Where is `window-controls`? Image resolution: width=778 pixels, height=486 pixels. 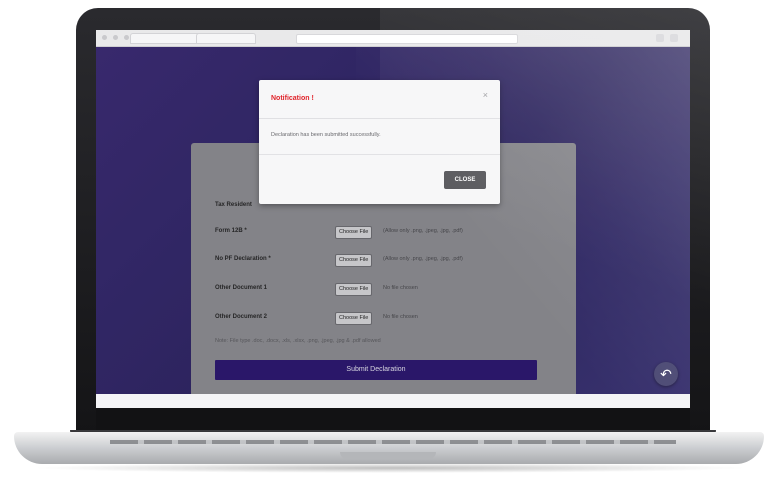 window-controls is located at coordinates (115, 37).